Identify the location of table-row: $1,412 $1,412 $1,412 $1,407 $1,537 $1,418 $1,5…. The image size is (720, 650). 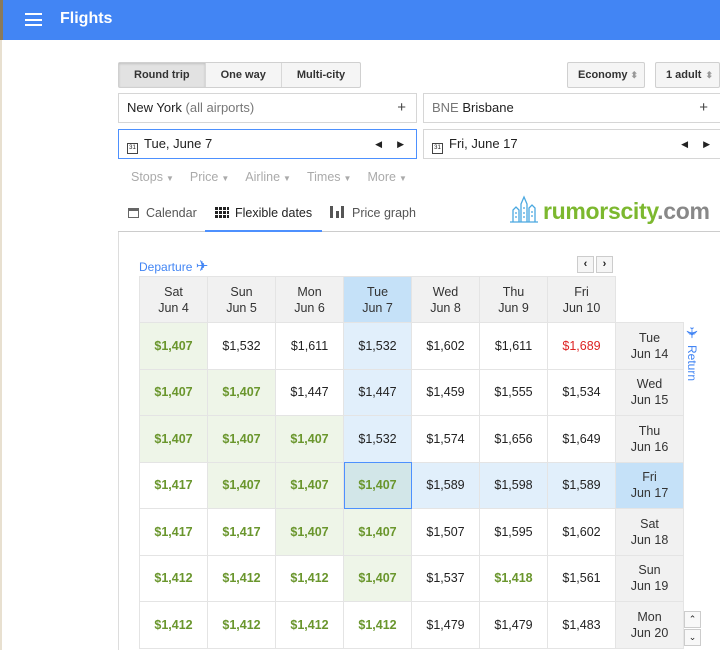
(411, 578).